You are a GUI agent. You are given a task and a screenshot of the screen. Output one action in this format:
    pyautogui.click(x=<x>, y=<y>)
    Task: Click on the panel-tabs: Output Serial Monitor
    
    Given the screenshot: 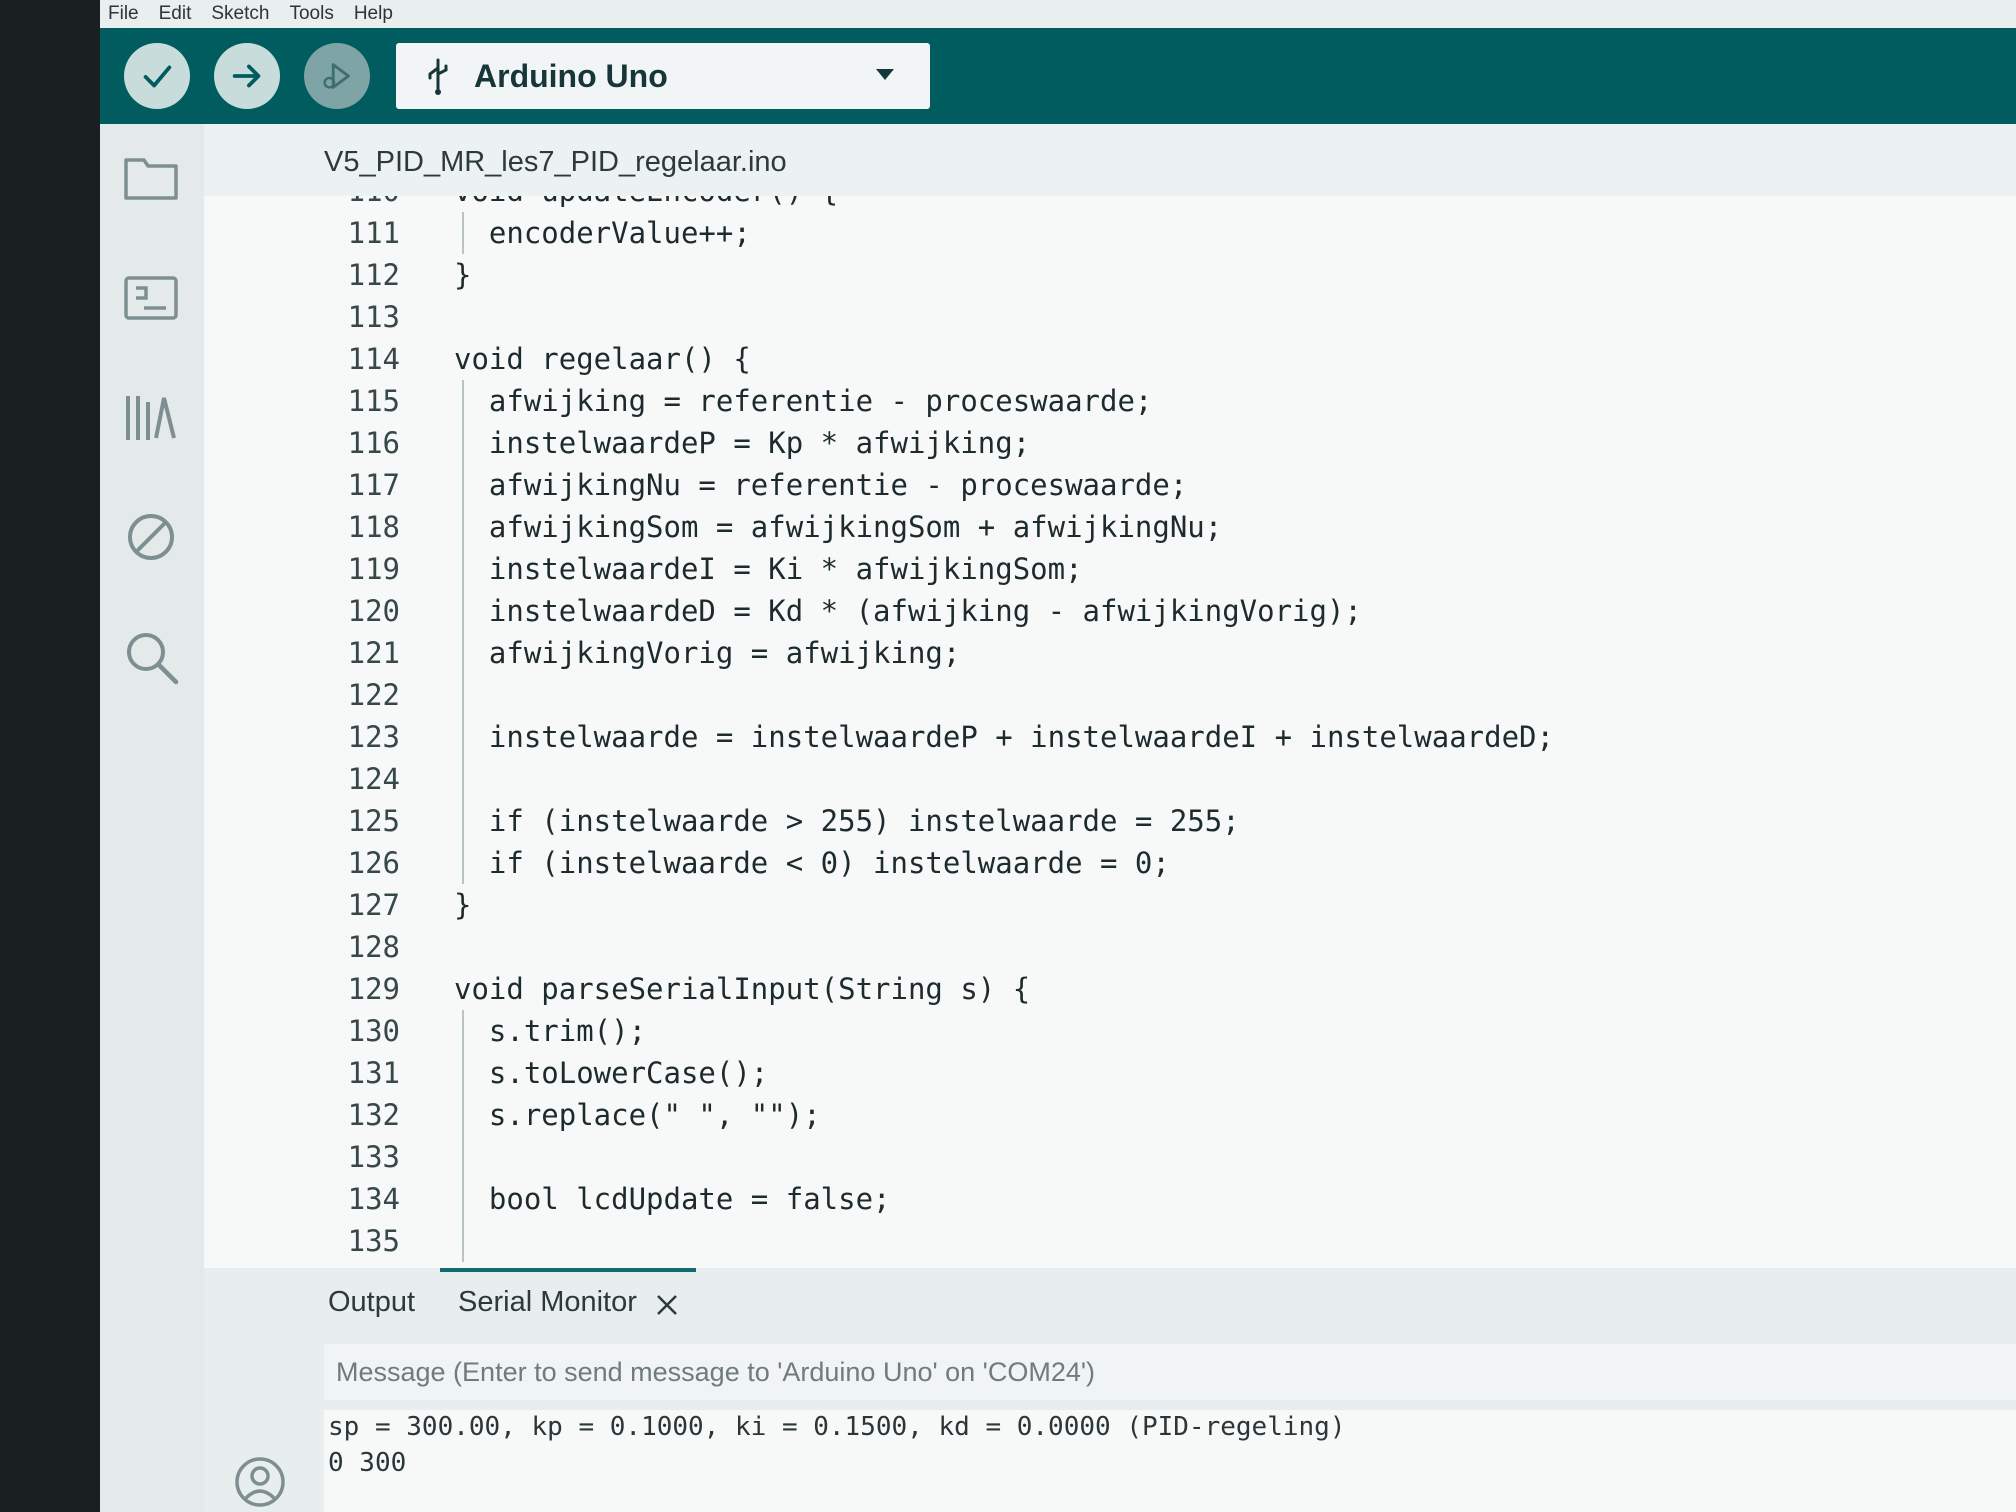 What is the action you would take?
    pyautogui.click(x=1110, y=1300)
    